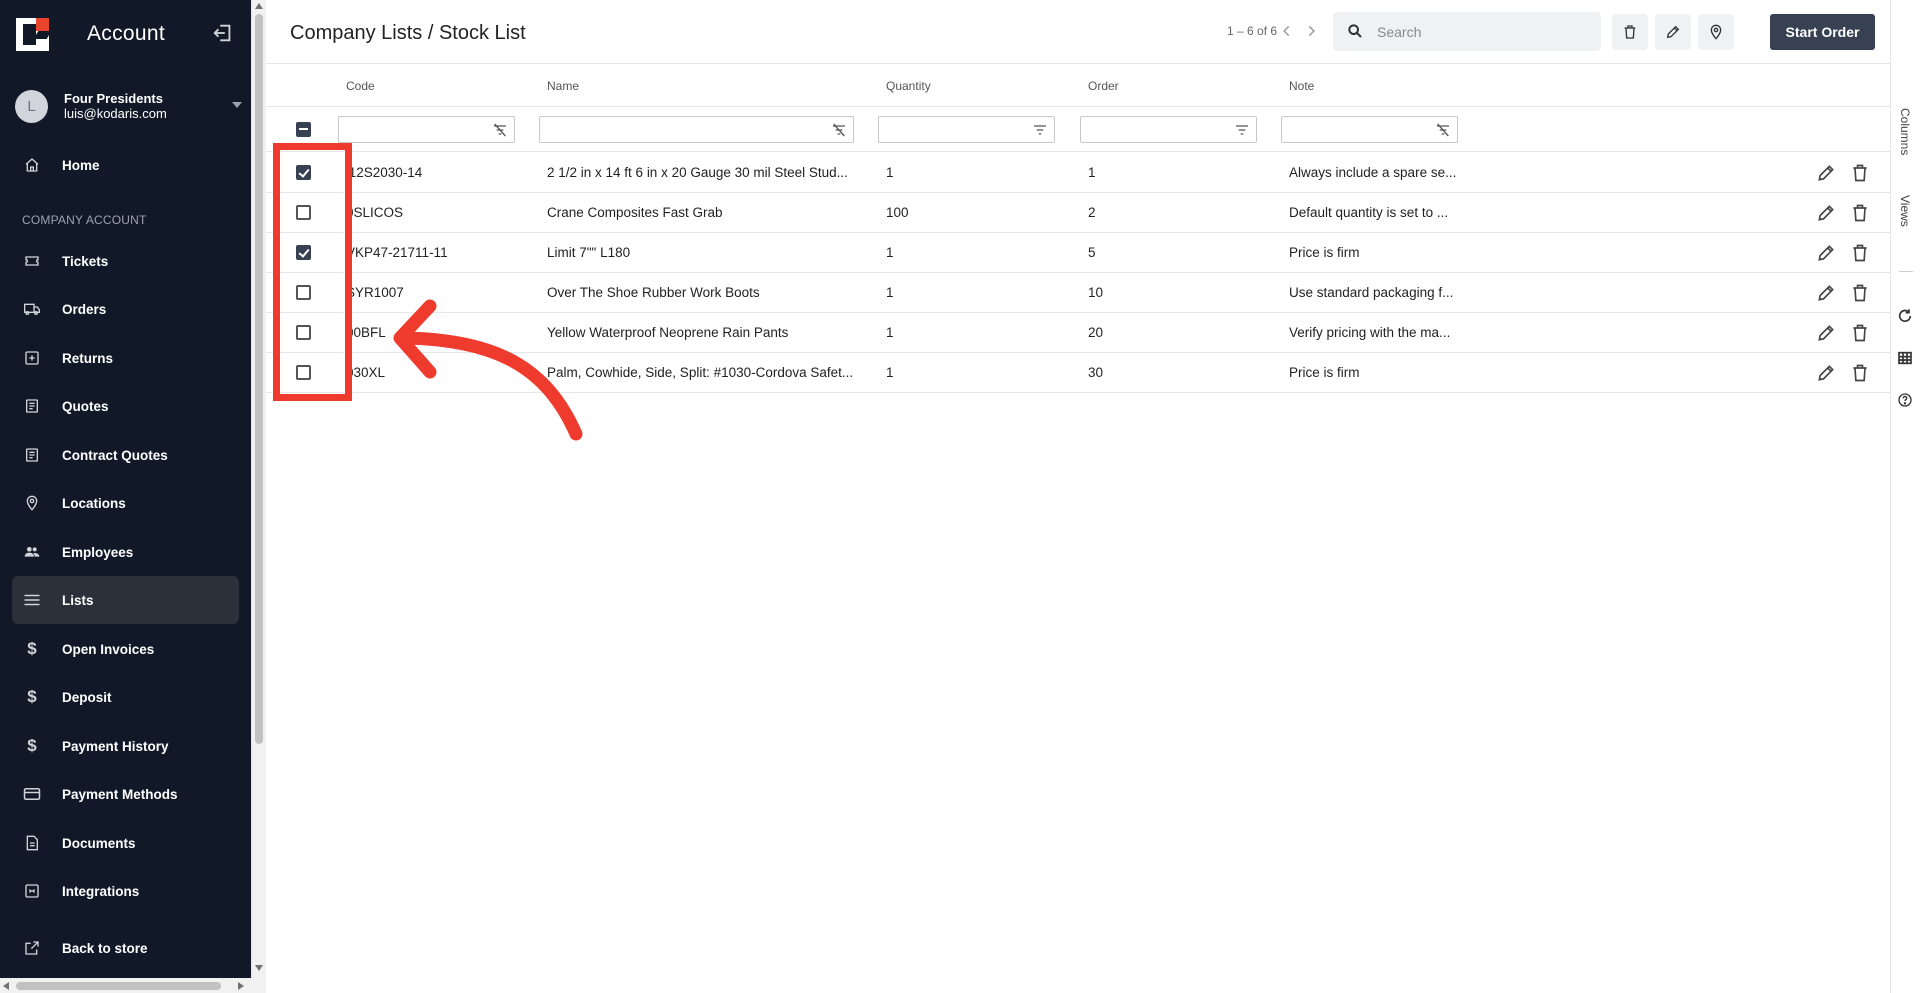 Image resolution: width=1920 pixels, height=993 pixels. What do you see at coordinates (303, 129) in the screenshot?
I see `select-all-checkbox` at bounding box center [303, 129].